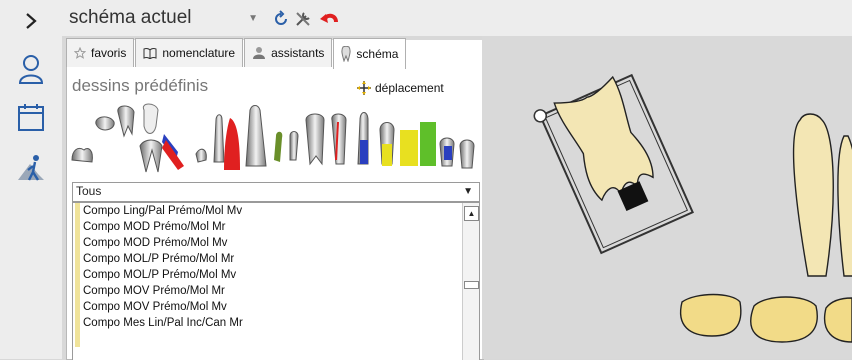 The image size is (852, 360). Describe the element at coordinates (281, 19) in the screenshot. I see `refresh-icon` at that location.